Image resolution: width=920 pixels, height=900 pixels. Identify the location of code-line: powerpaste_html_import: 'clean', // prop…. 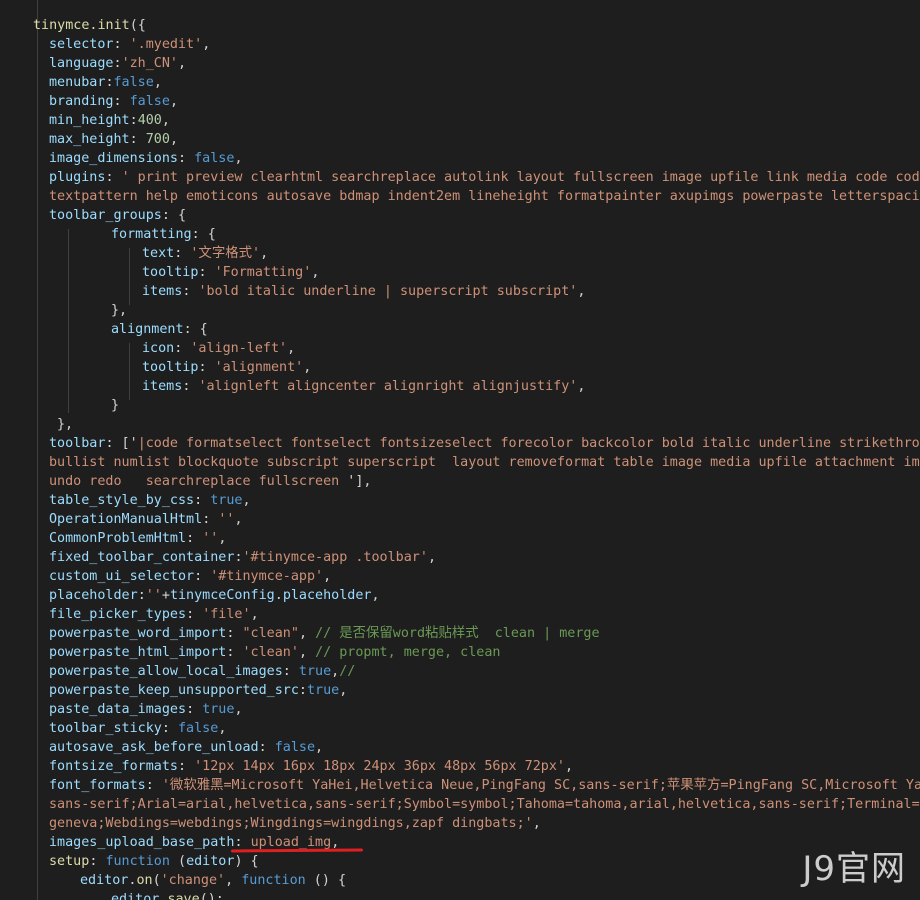
(275, 652).